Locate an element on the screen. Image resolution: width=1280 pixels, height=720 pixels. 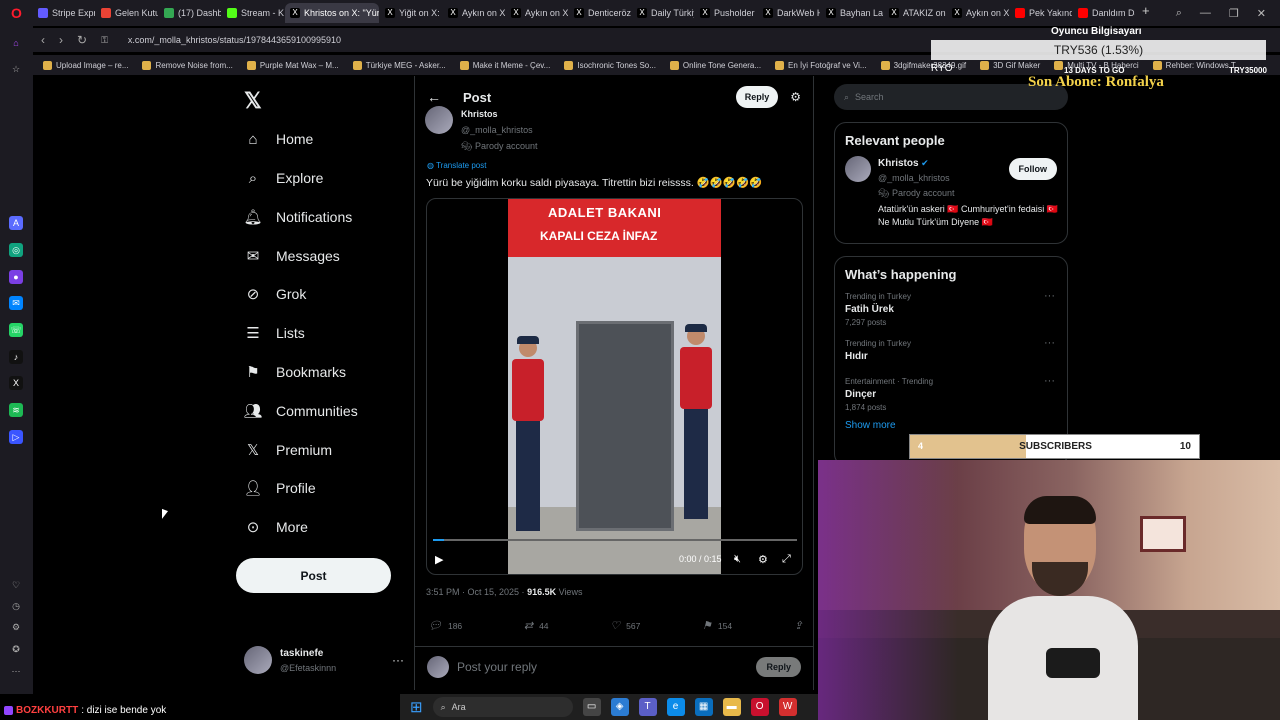
fullscreen-icon: ⤢ is located at coordinates (786, 559).